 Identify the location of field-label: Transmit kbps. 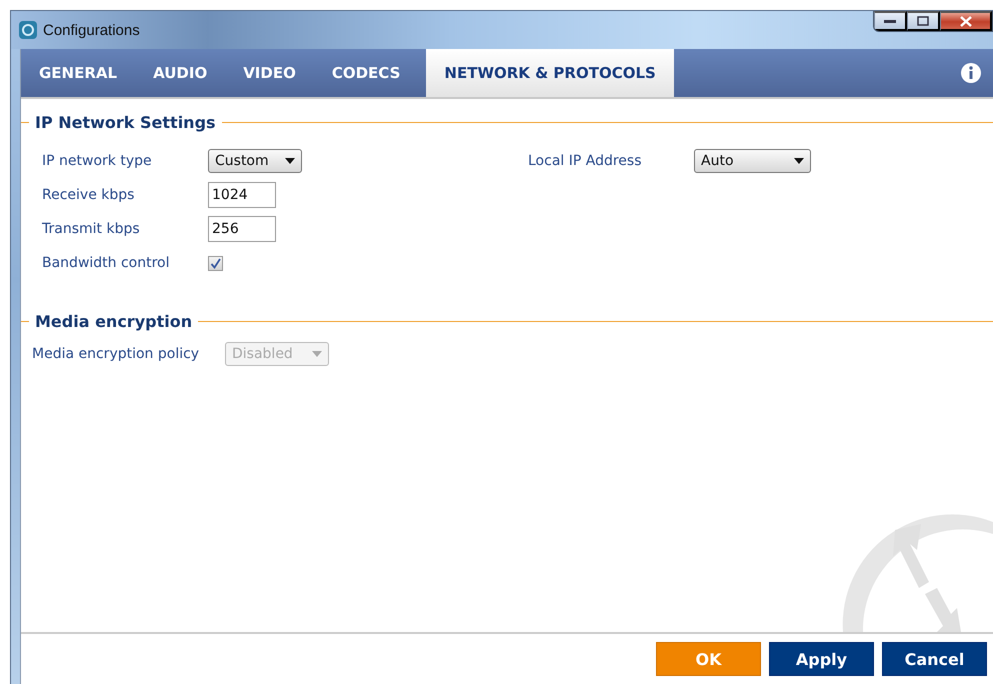
(91, 229).